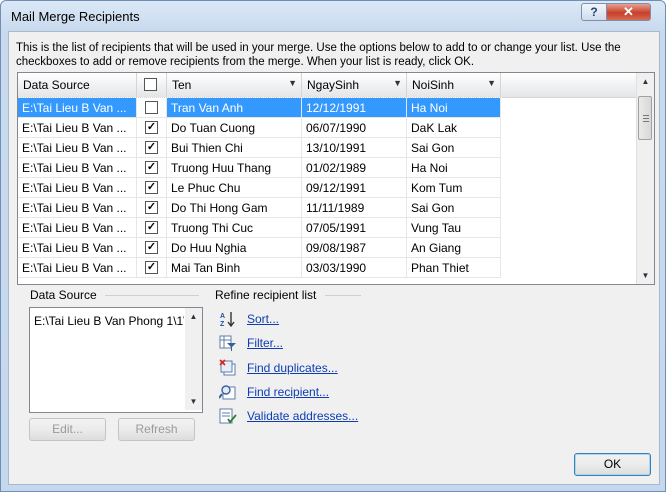  What do you see at coordinates (612, 464) in the screenshot?
I see `ok-button: OK` at bounding box center [612, 464].